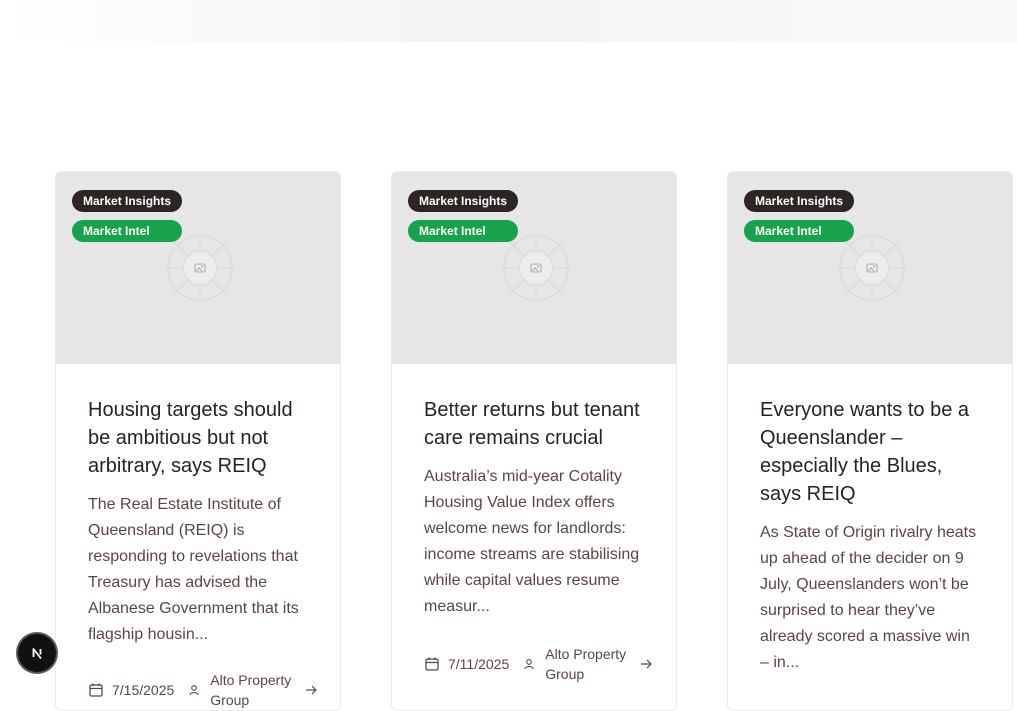 The width and height of the screenshot is (1017, 711). I want to click on article-date: 7/11/2025, so click(479, 664).